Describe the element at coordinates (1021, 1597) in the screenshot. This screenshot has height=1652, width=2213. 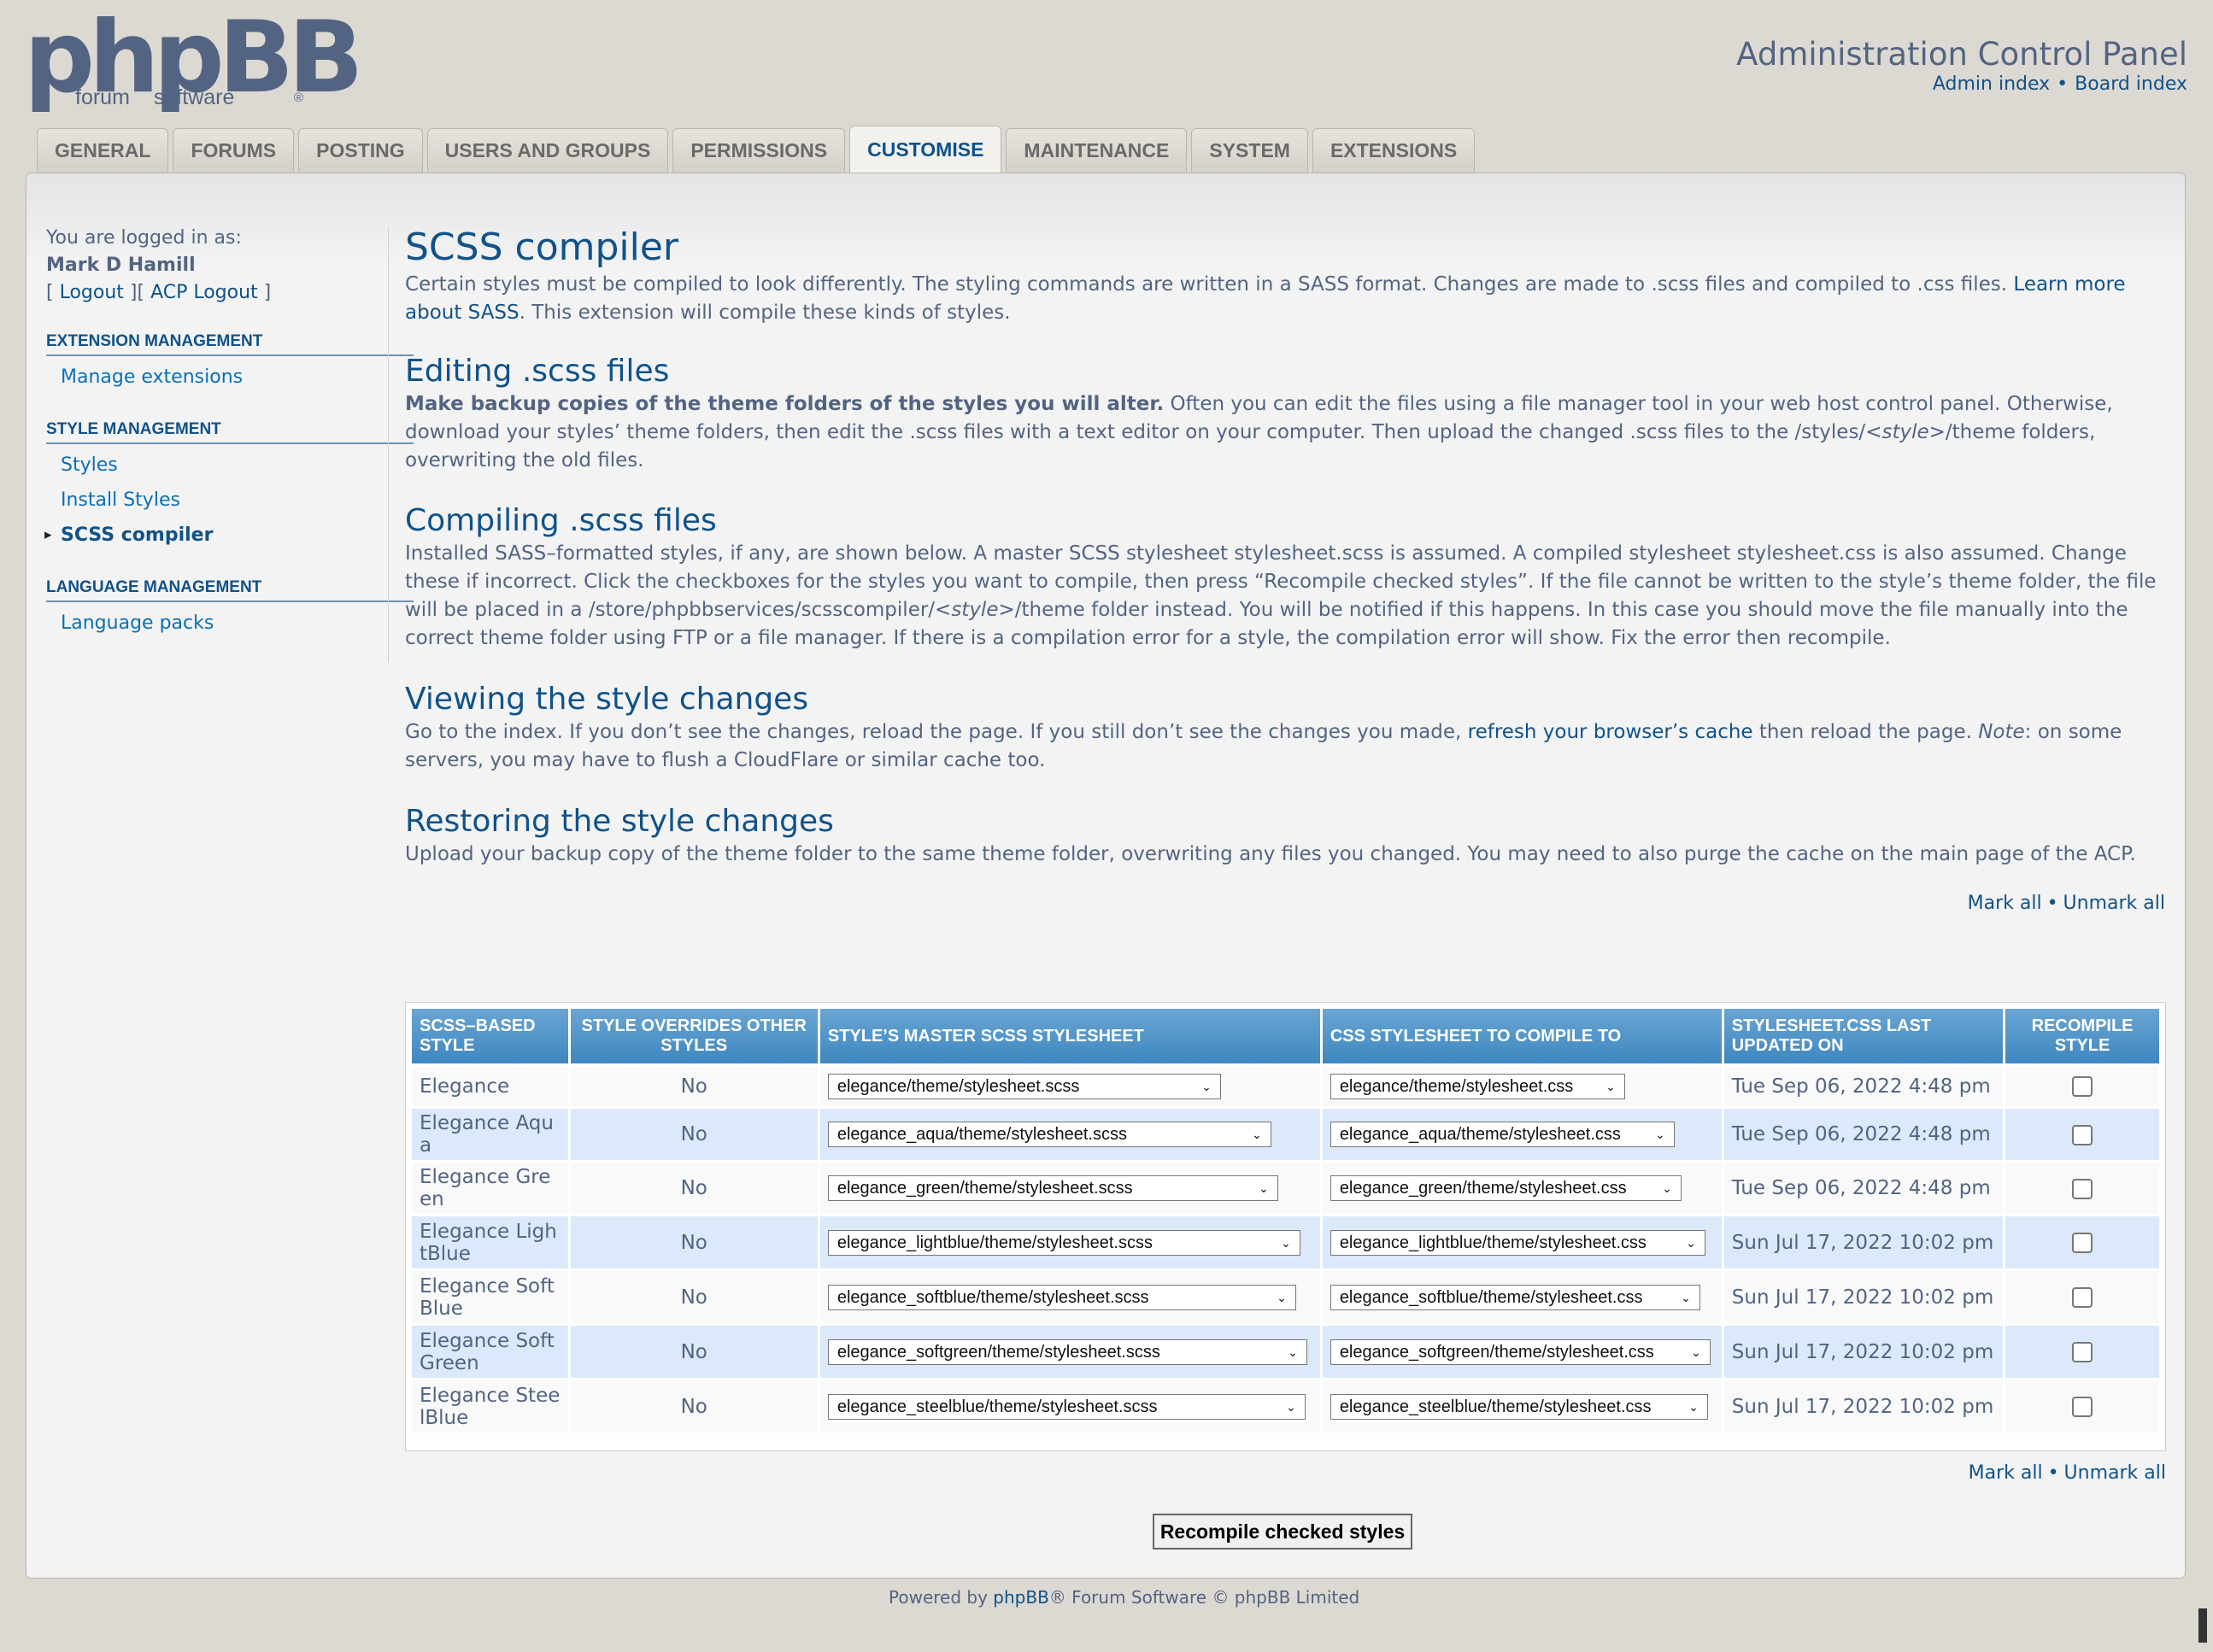
I see `phpbb-footer-link: phpBB` at that location.